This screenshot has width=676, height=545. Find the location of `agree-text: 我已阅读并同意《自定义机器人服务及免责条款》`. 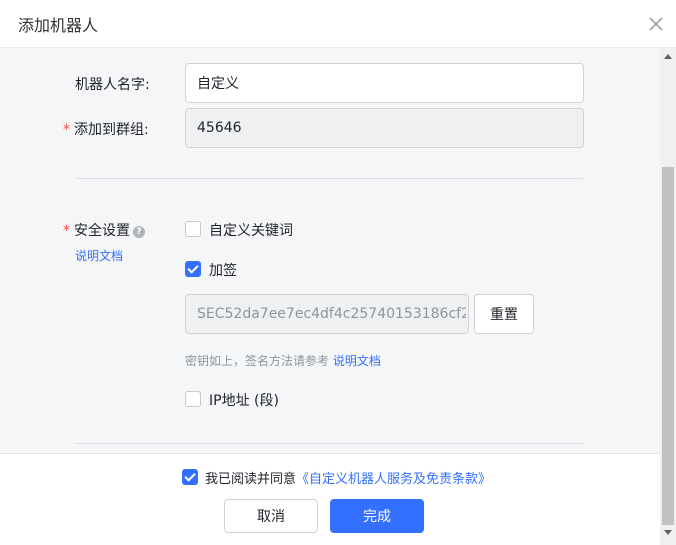

agree-text: 我已阅读并同意《自定义机器人服务及免责条款》 is located at coordinates (348, 479).